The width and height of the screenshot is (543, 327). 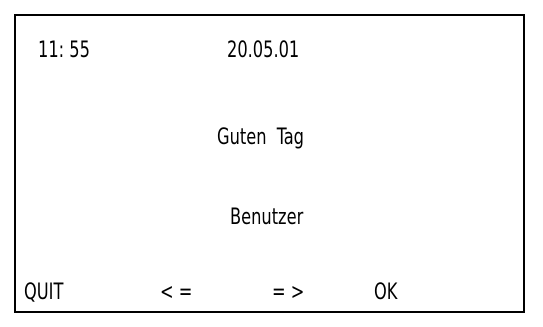 What do you see at coordinates (385, 293) in the screenshot?
I see `ok-button: OK` at bounding box center [385, 293].